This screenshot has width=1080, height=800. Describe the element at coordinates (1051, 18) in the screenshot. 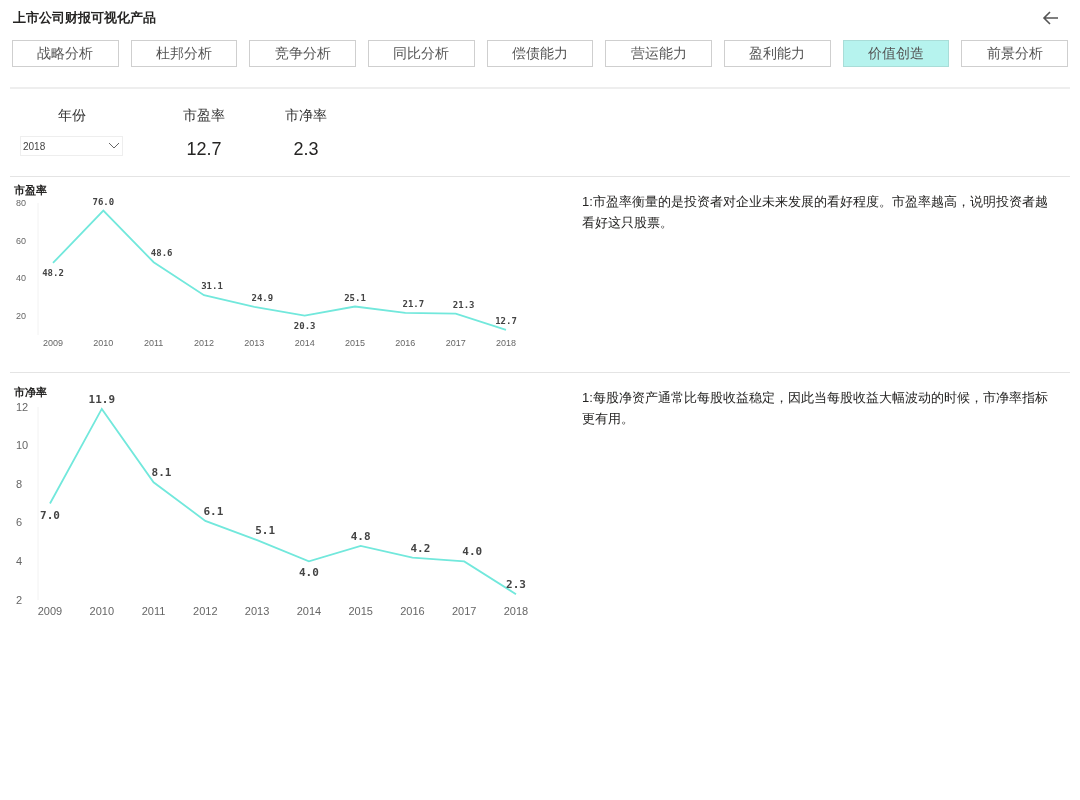

I see `back-arrow-icon` at that location.